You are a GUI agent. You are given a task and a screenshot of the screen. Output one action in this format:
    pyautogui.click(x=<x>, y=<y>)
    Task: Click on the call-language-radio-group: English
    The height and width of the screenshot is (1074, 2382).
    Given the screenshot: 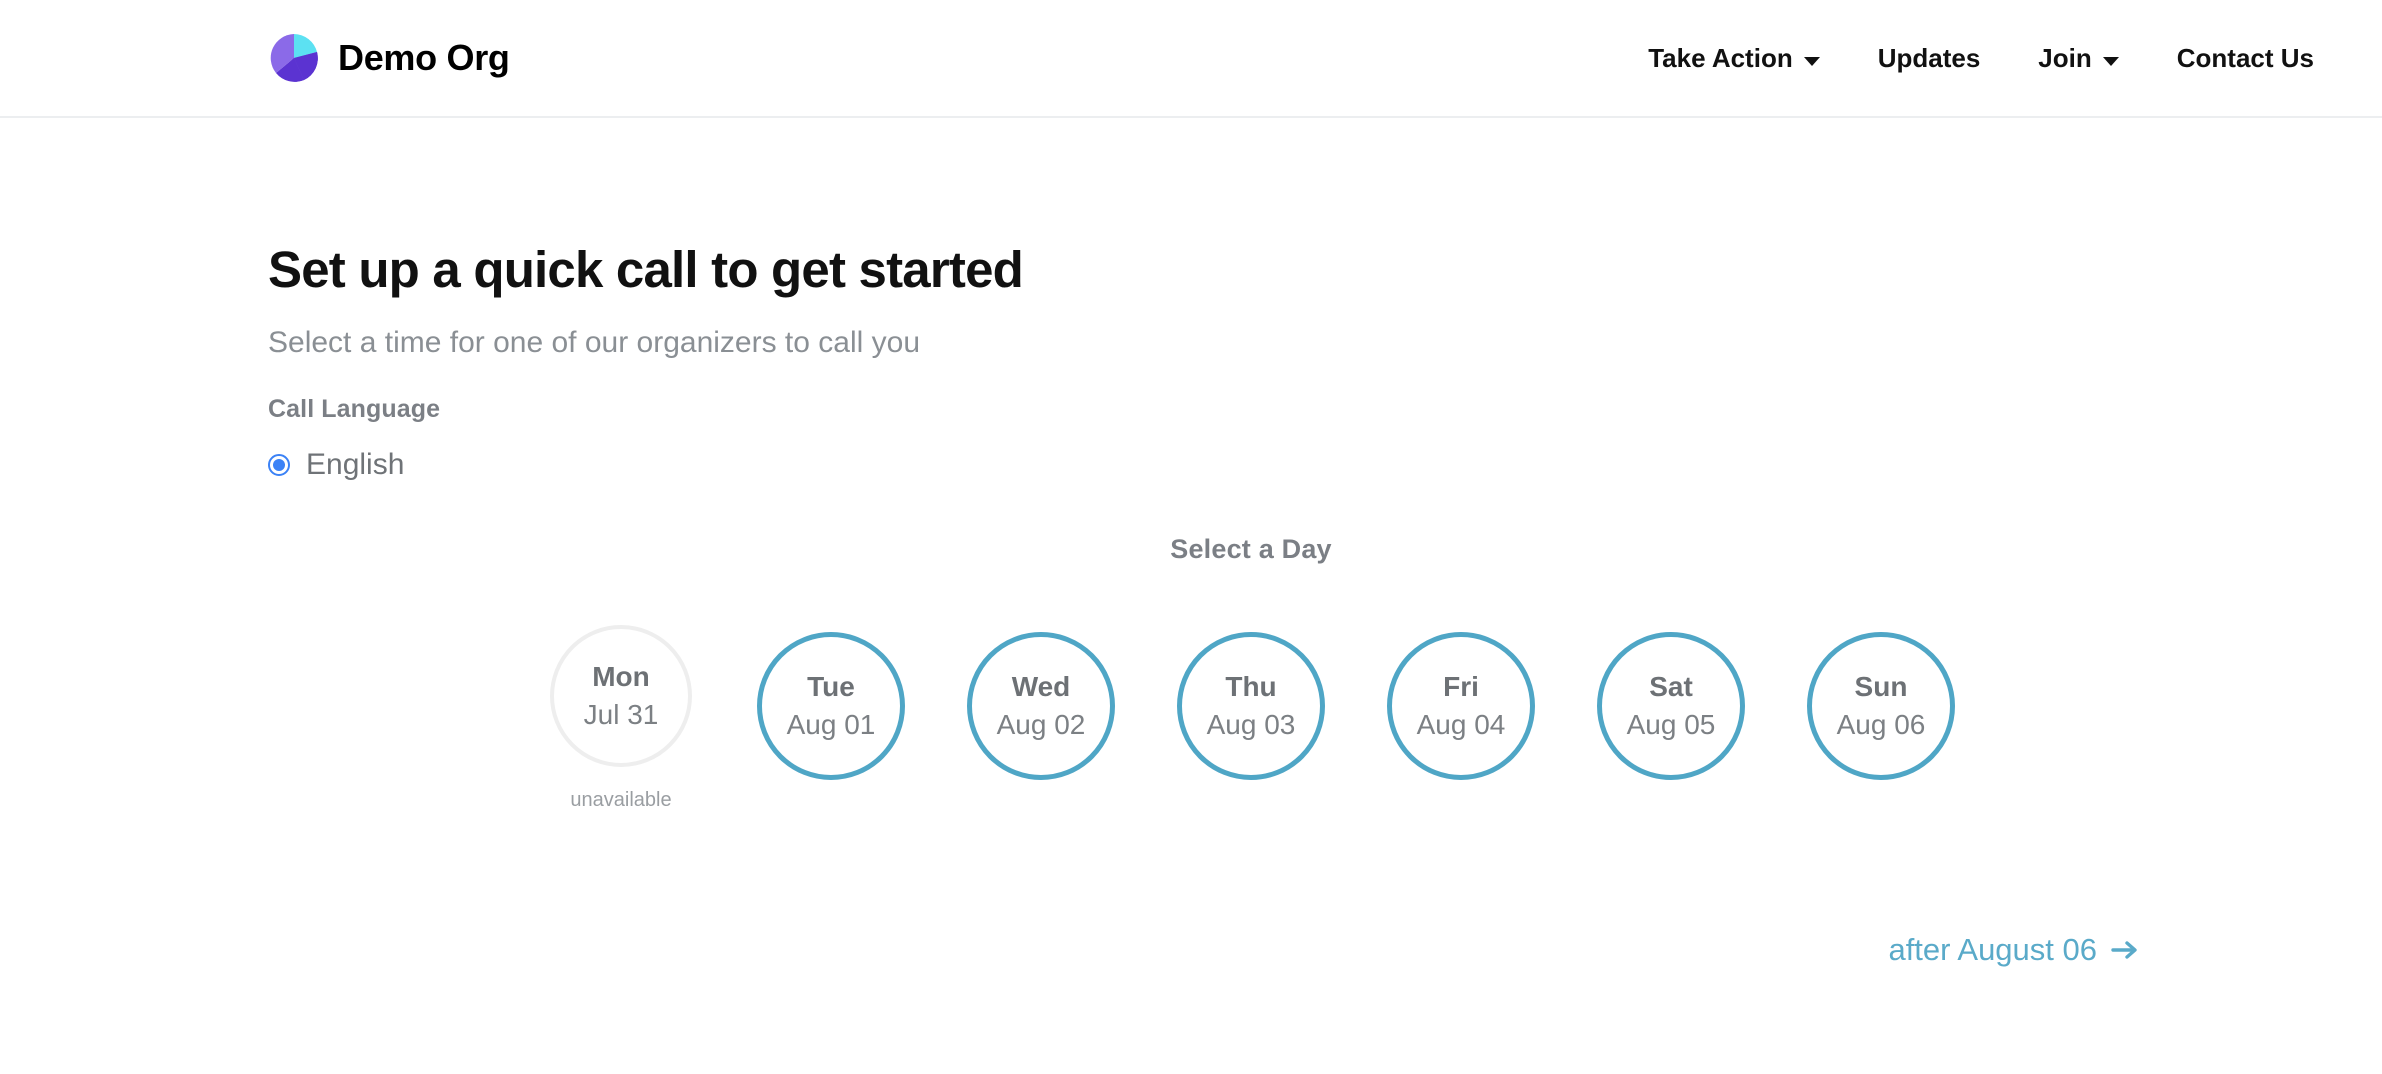 What is the action you would take?
    pyautogui.click(x=1291, y=452)
    